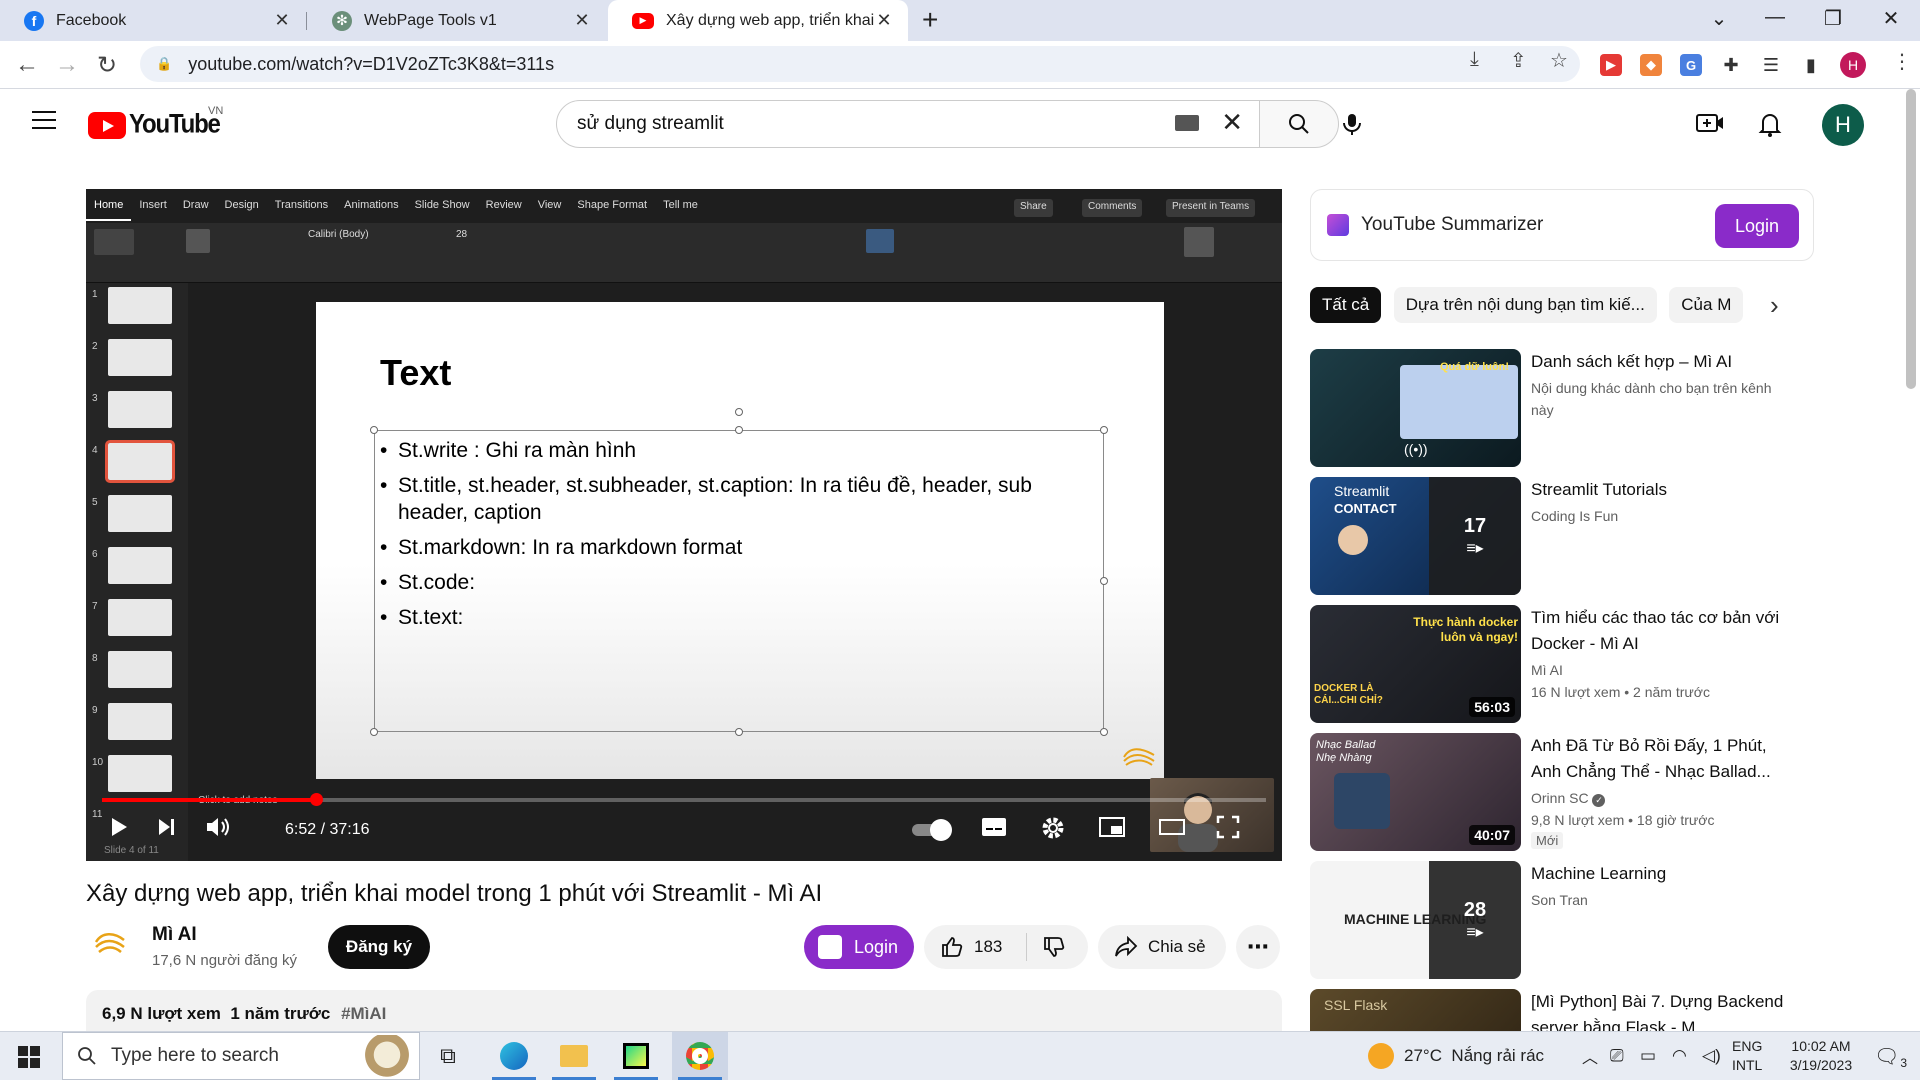  What do you see at coordinates (1352, 124) in the screenshot?
I see `voice-search-button` at bounding box center [1352, 124].